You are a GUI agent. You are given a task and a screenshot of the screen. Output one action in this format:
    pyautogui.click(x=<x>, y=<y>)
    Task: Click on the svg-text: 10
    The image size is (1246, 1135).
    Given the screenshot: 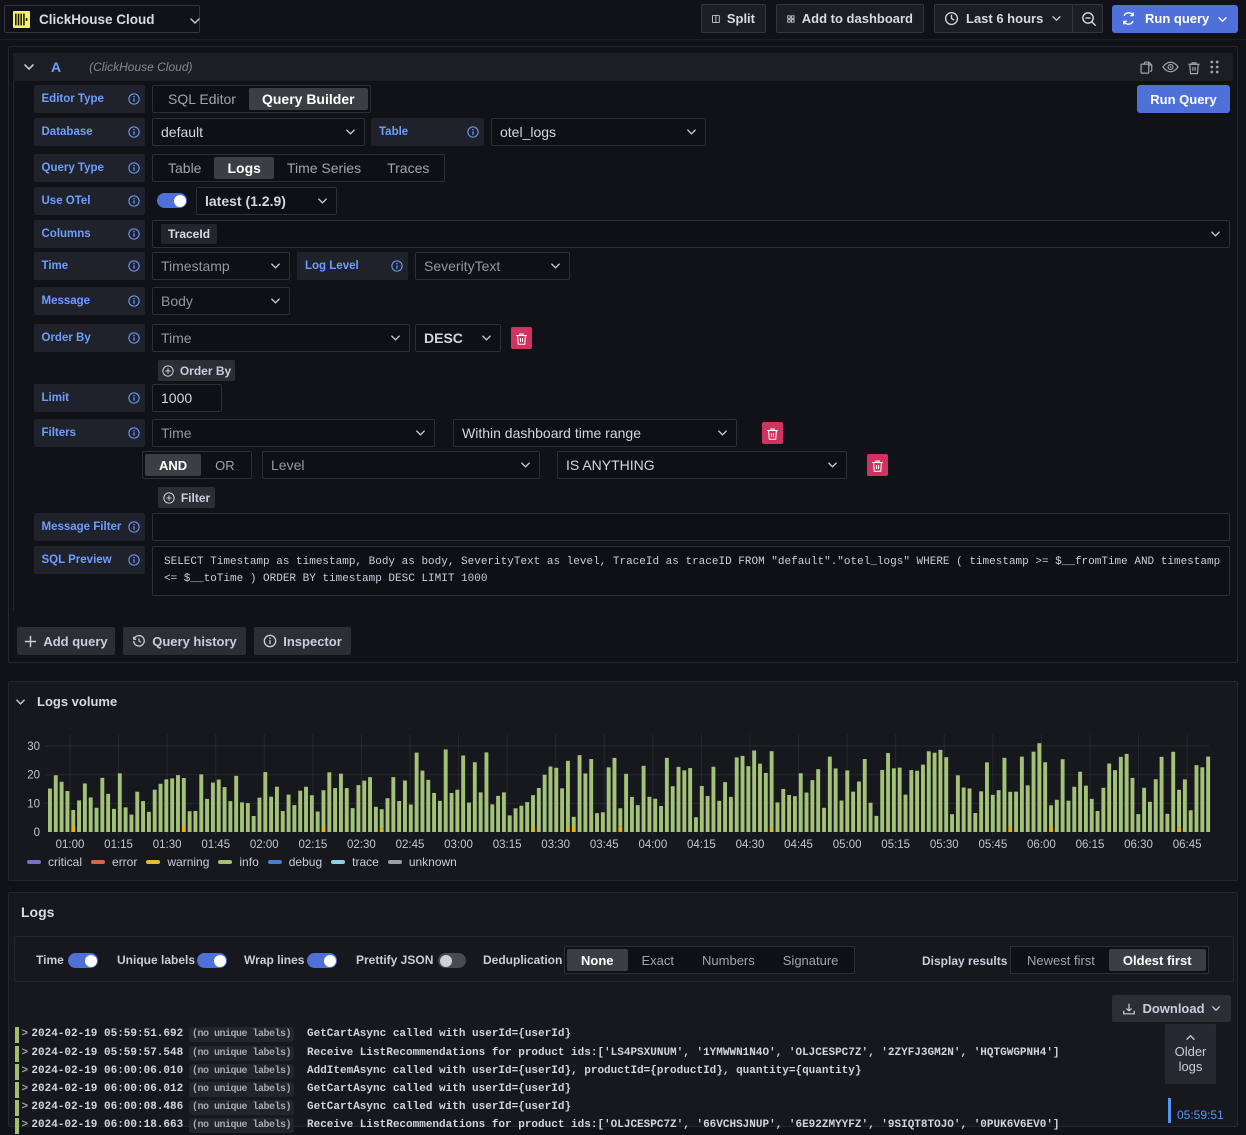 What is the action you would take?
    pyautogui.click(x=33, y=804)
    